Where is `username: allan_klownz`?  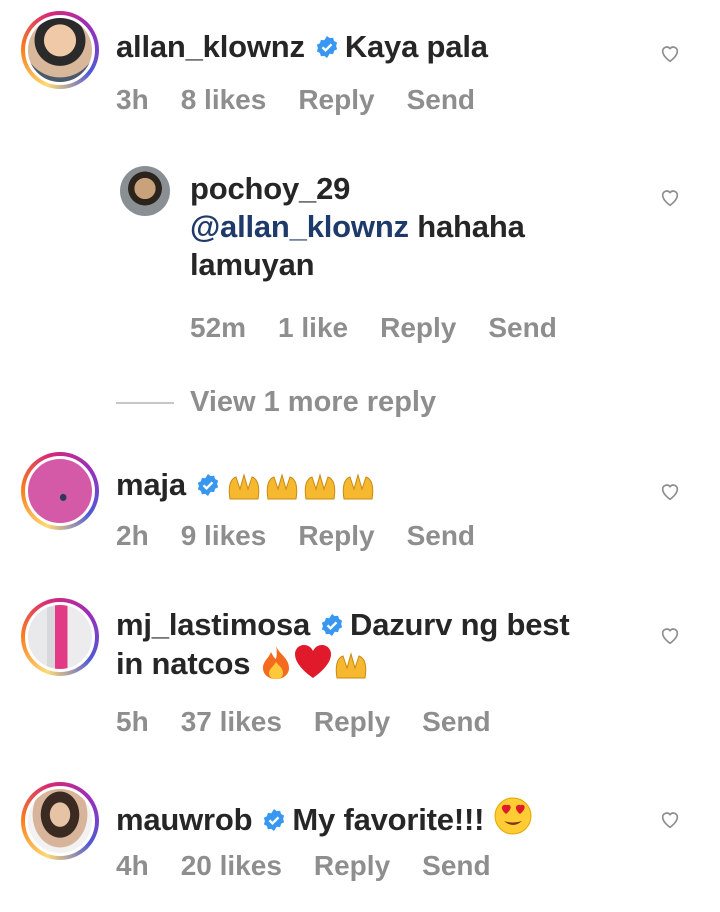
username: allan_klownz is located at coordinates (210, 46).